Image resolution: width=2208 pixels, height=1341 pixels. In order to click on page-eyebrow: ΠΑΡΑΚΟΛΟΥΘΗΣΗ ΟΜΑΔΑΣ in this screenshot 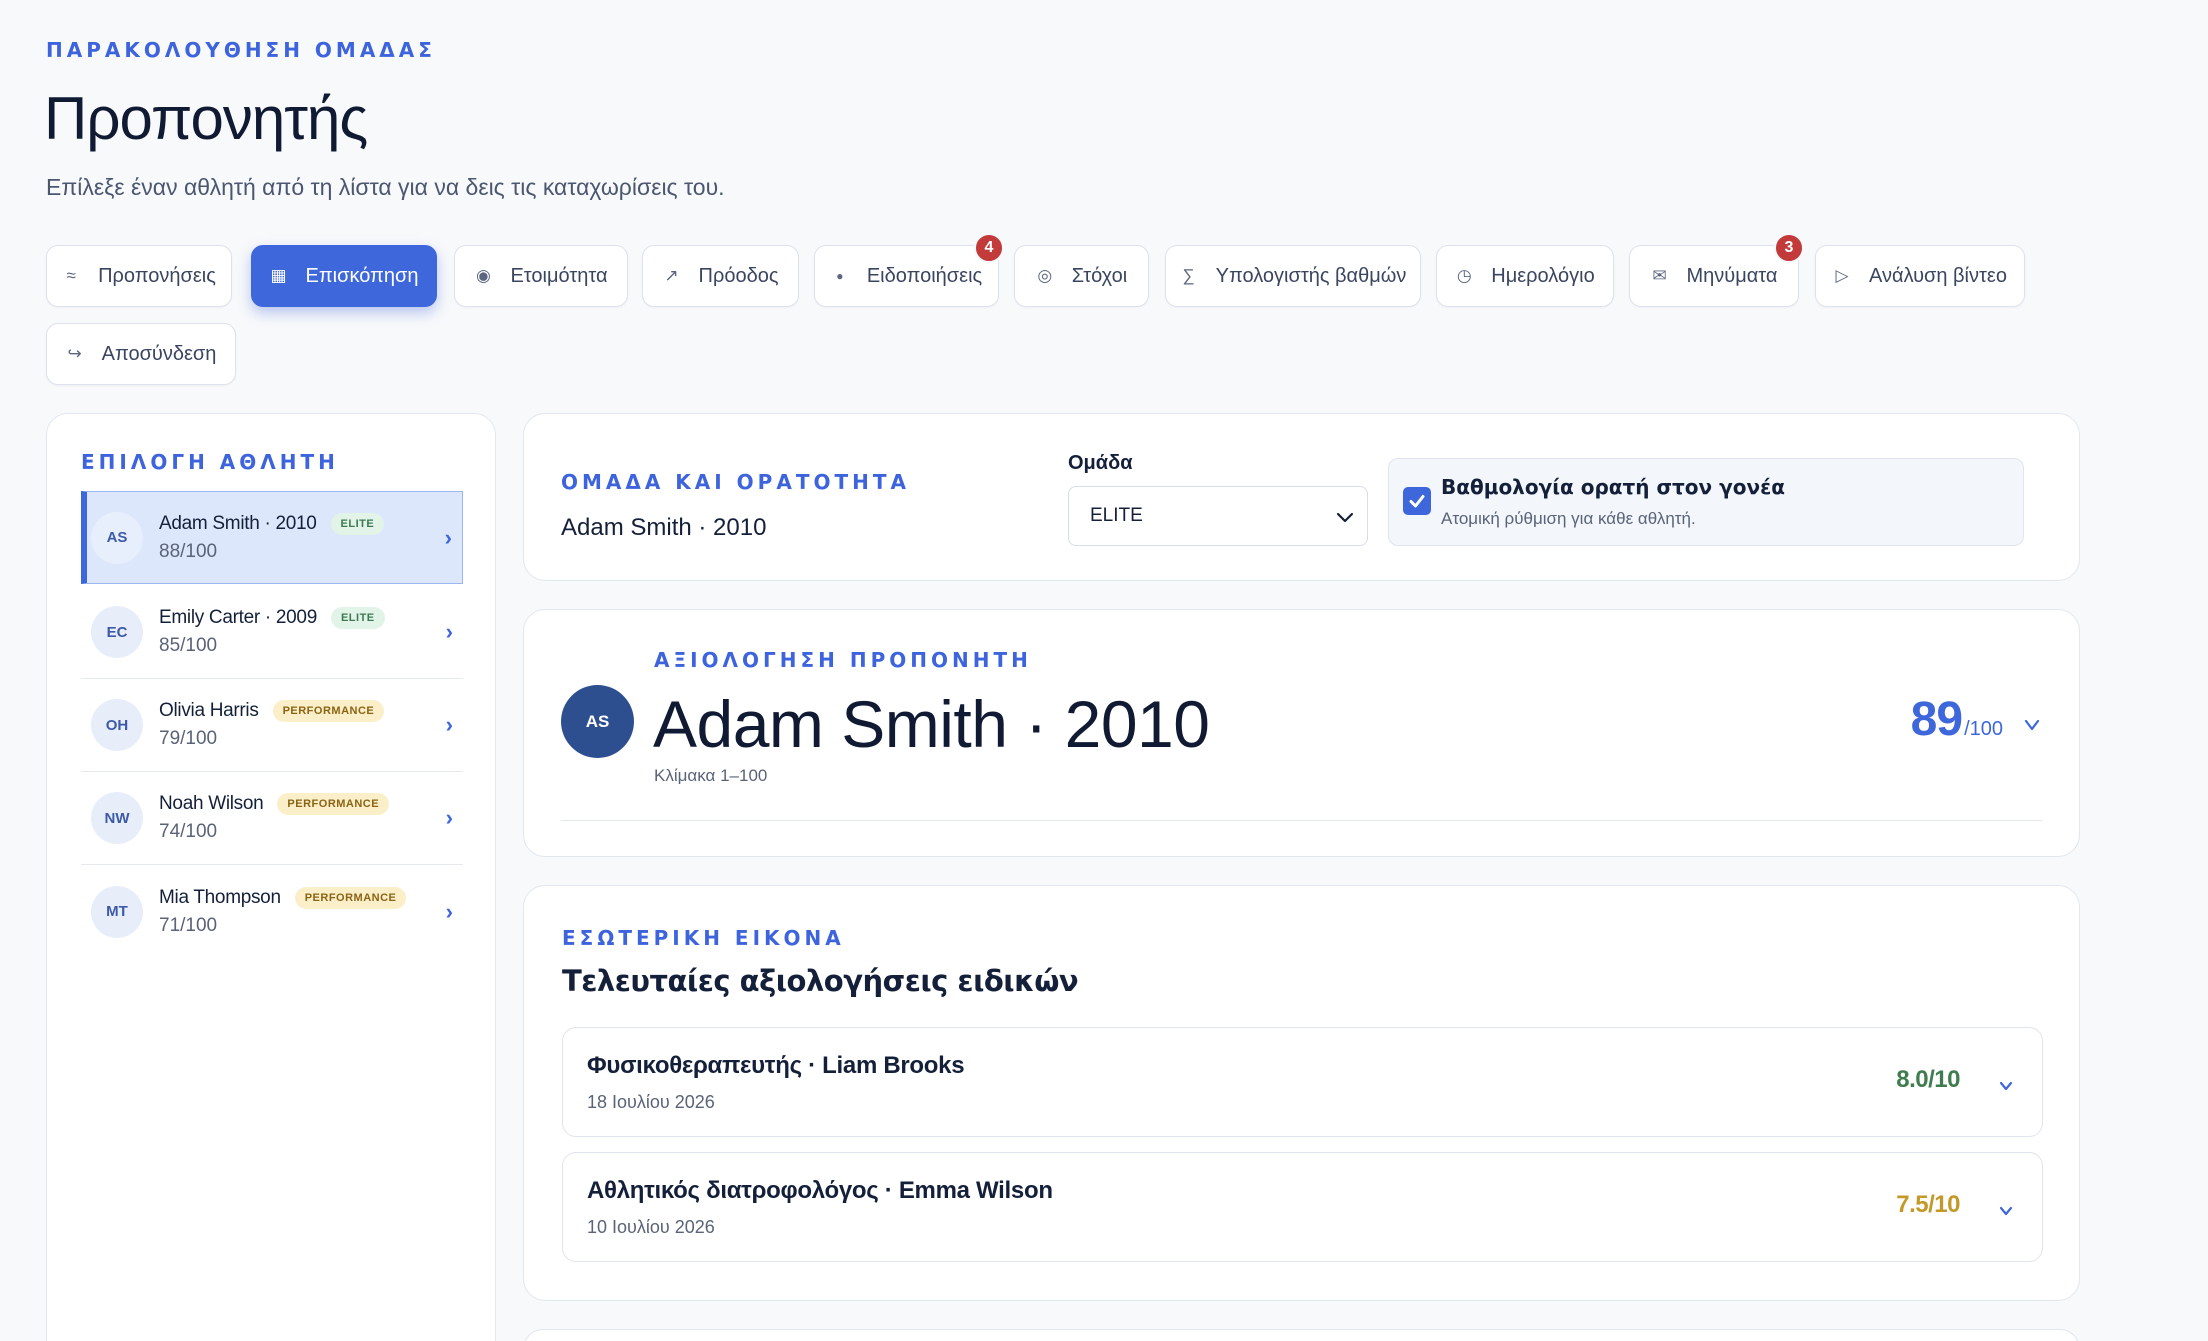, I will do `click(241, 50)`.